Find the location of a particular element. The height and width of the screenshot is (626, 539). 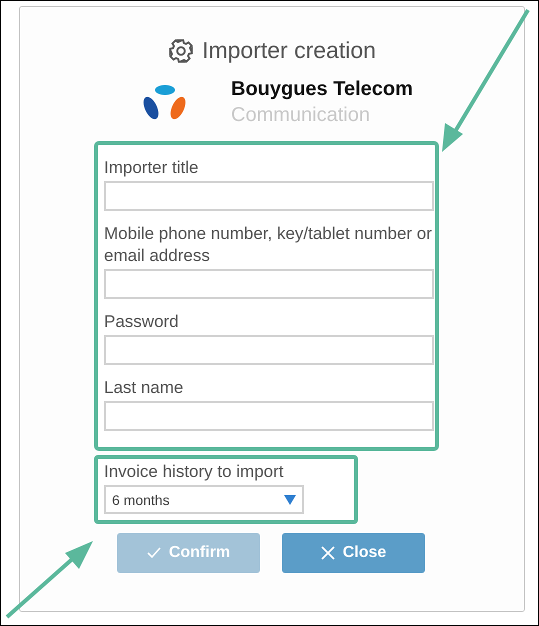

dialog-title: Importer creation is located at coordinates (289, 50).